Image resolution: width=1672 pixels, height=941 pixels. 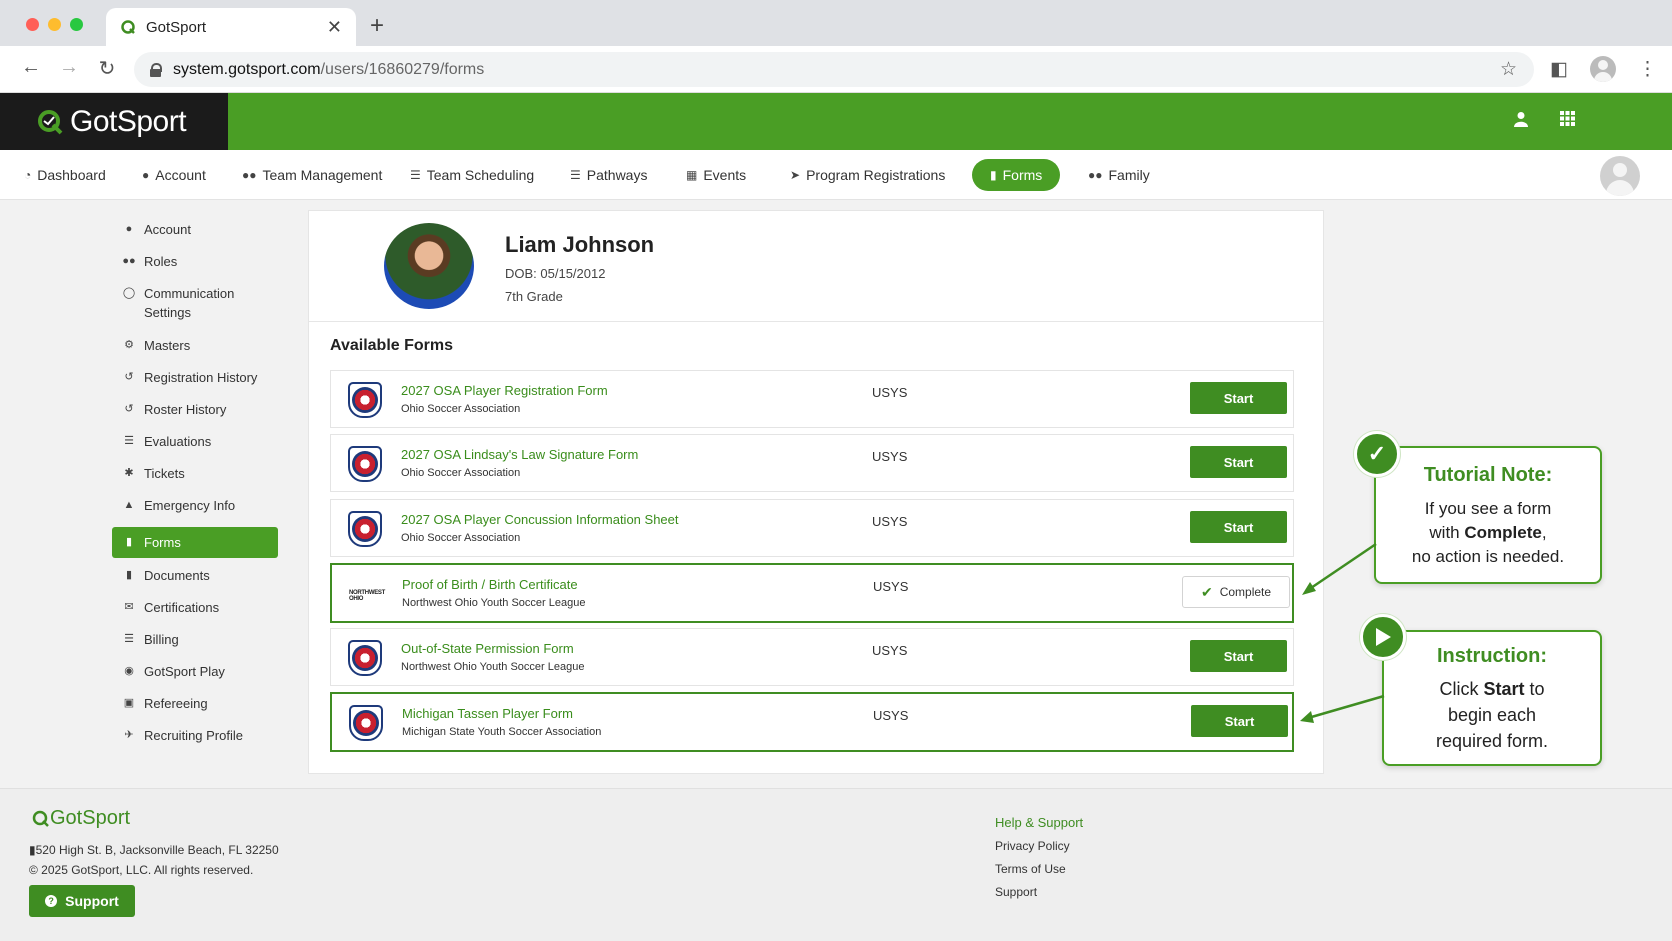 I want to click on nav-team-scheduling: ☰ Team Scheduling, so click(x=472, y=175).